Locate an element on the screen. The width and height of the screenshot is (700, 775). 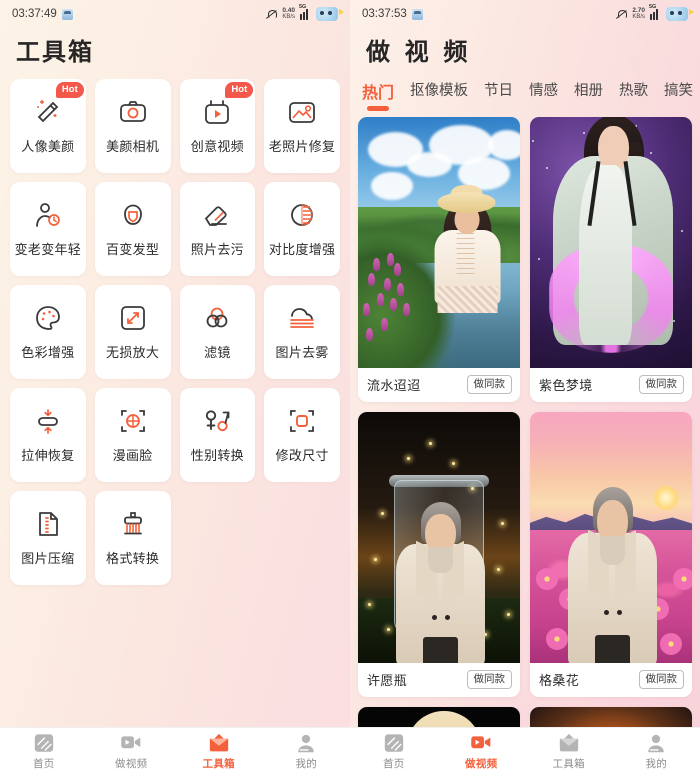
eraser-icon is located at coordinates (217, 215).